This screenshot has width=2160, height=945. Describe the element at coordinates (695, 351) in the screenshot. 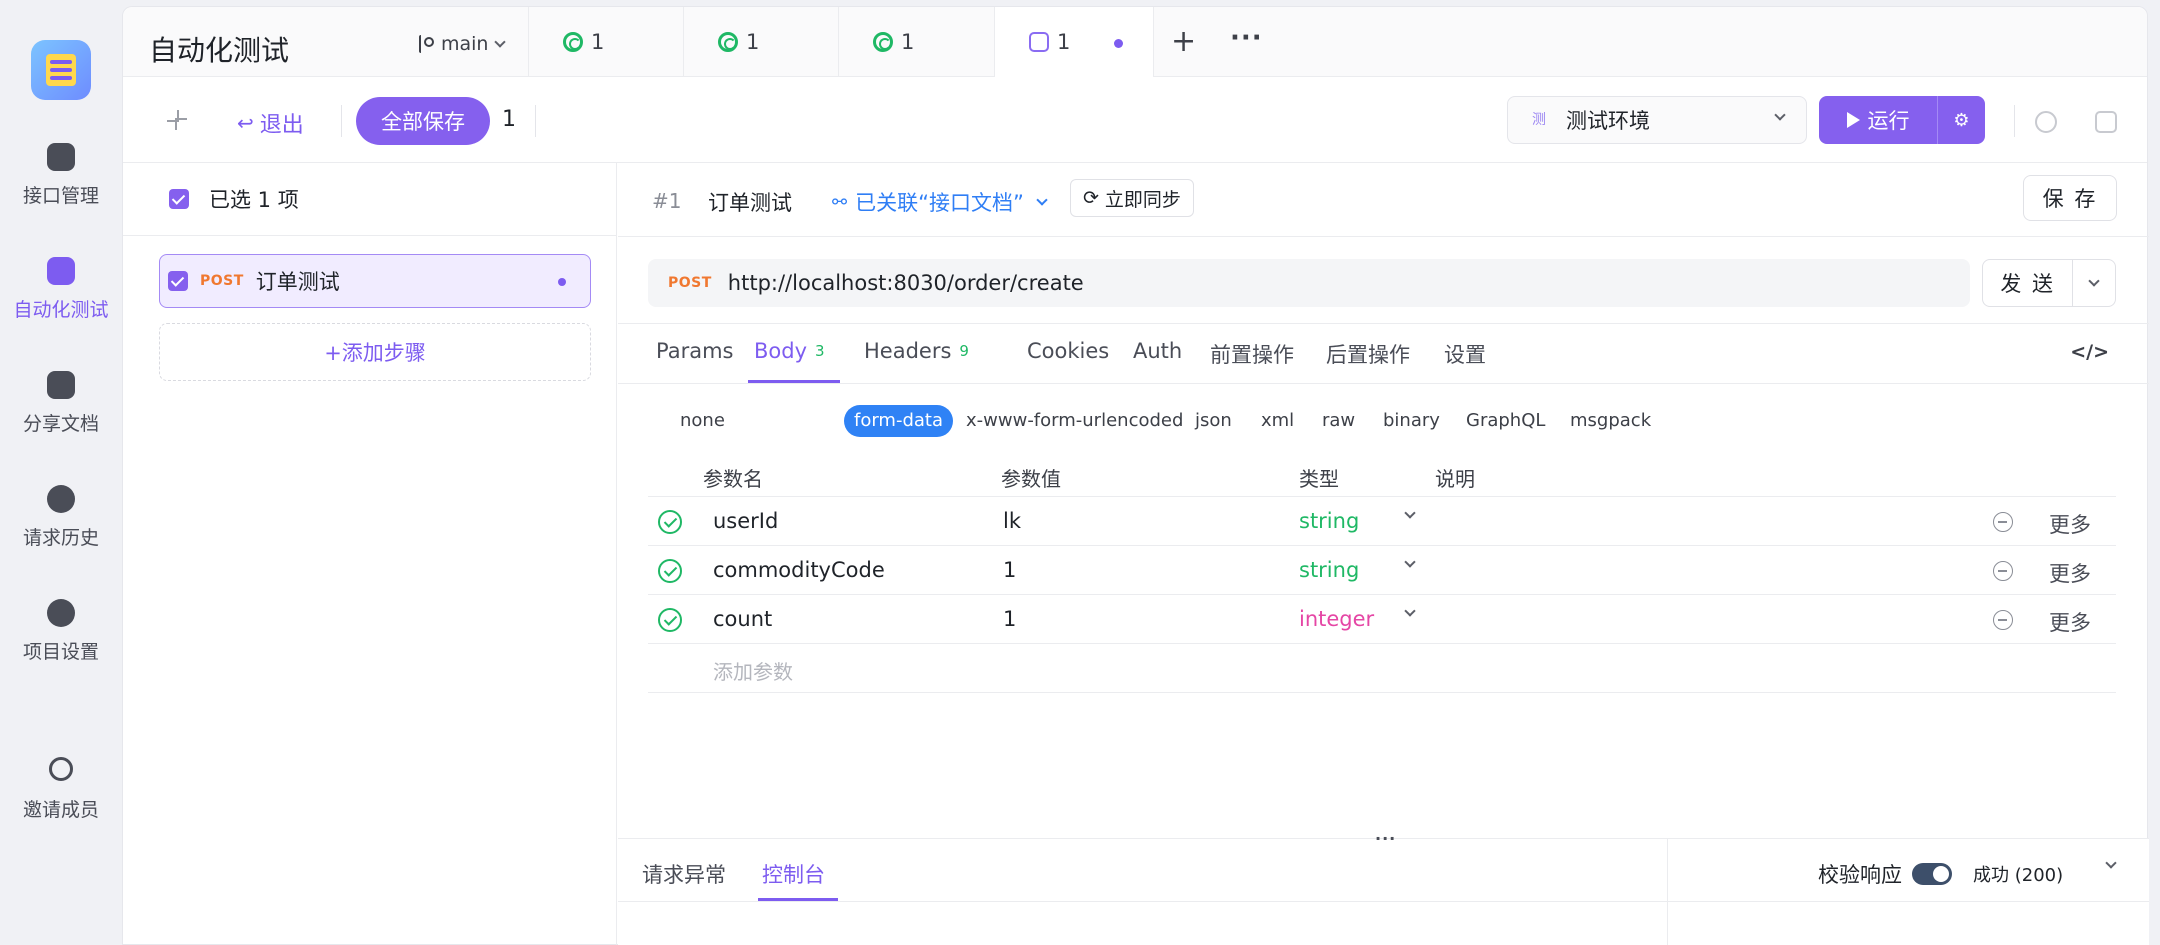

I see `tab-params: Params` at that location.